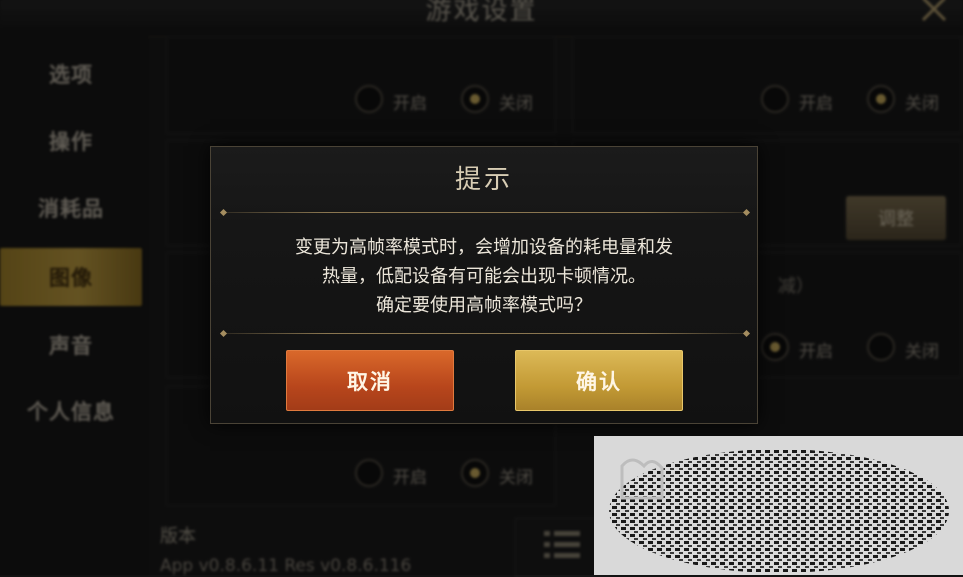  I want to click on dialog-message-line: 热量，低配设备有可能会出现卡顿情况。, so click(484, 276).